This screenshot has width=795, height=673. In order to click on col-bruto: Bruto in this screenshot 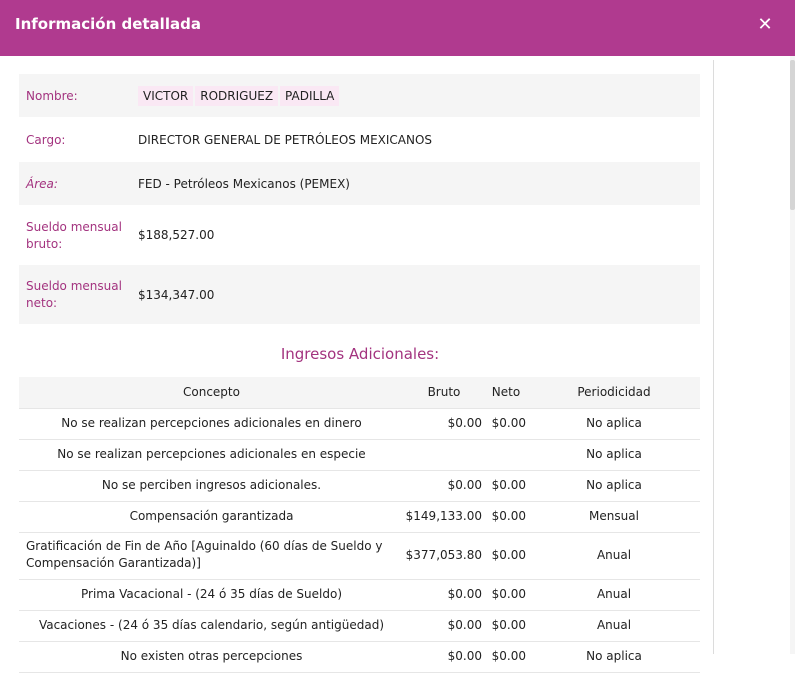, I will do `click(444, 392)`.